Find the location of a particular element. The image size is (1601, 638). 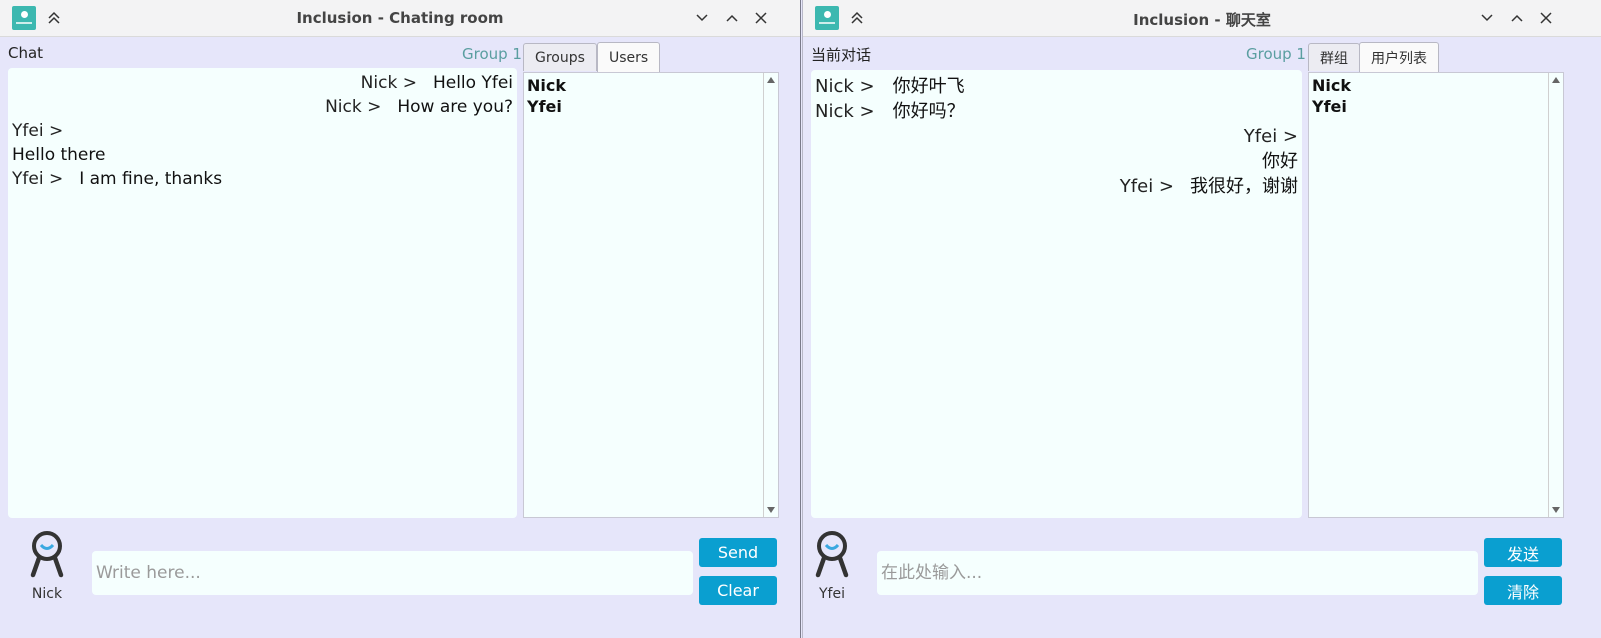

tab-users: Users is located at coordinates (629, 57).